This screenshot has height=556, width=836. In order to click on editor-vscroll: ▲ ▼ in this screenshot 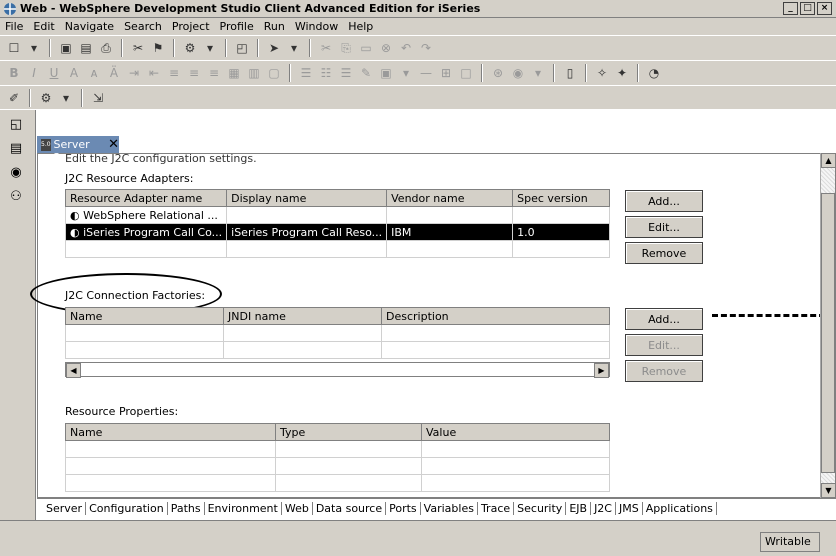, I will do `click(828, 325)`.